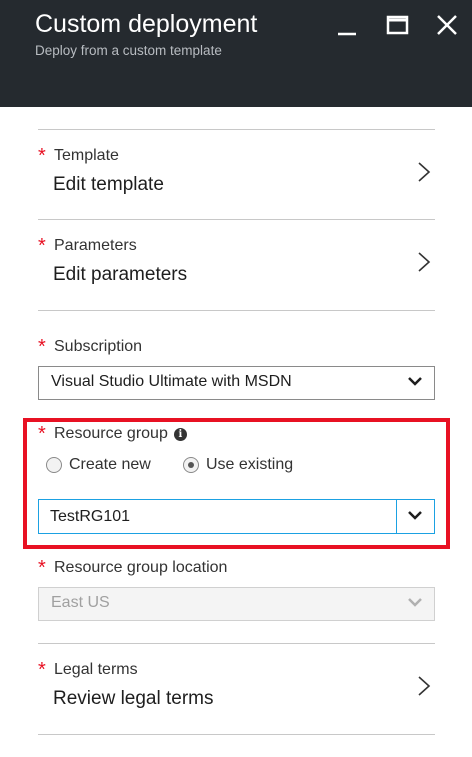 Image resolution: width=472 pixels, height=757 pixels. I want to click on legal-terms-row: * Legal terms Review legal terms, so click(236, 690).